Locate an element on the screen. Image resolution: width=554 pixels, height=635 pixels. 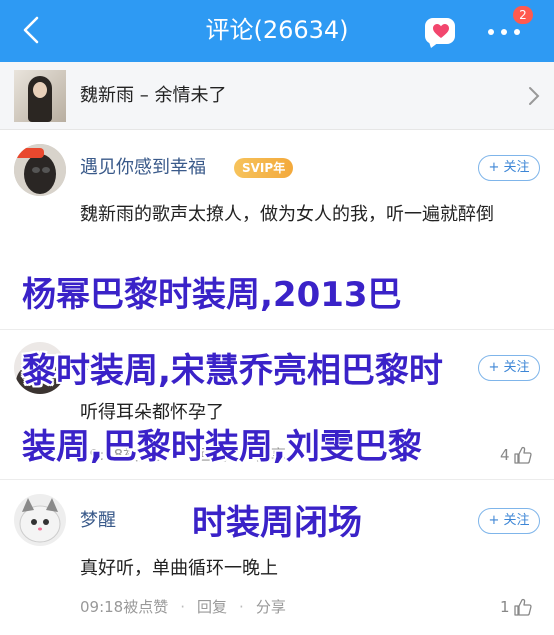
notification-badge: 2 is located at coordinates (523, 15).